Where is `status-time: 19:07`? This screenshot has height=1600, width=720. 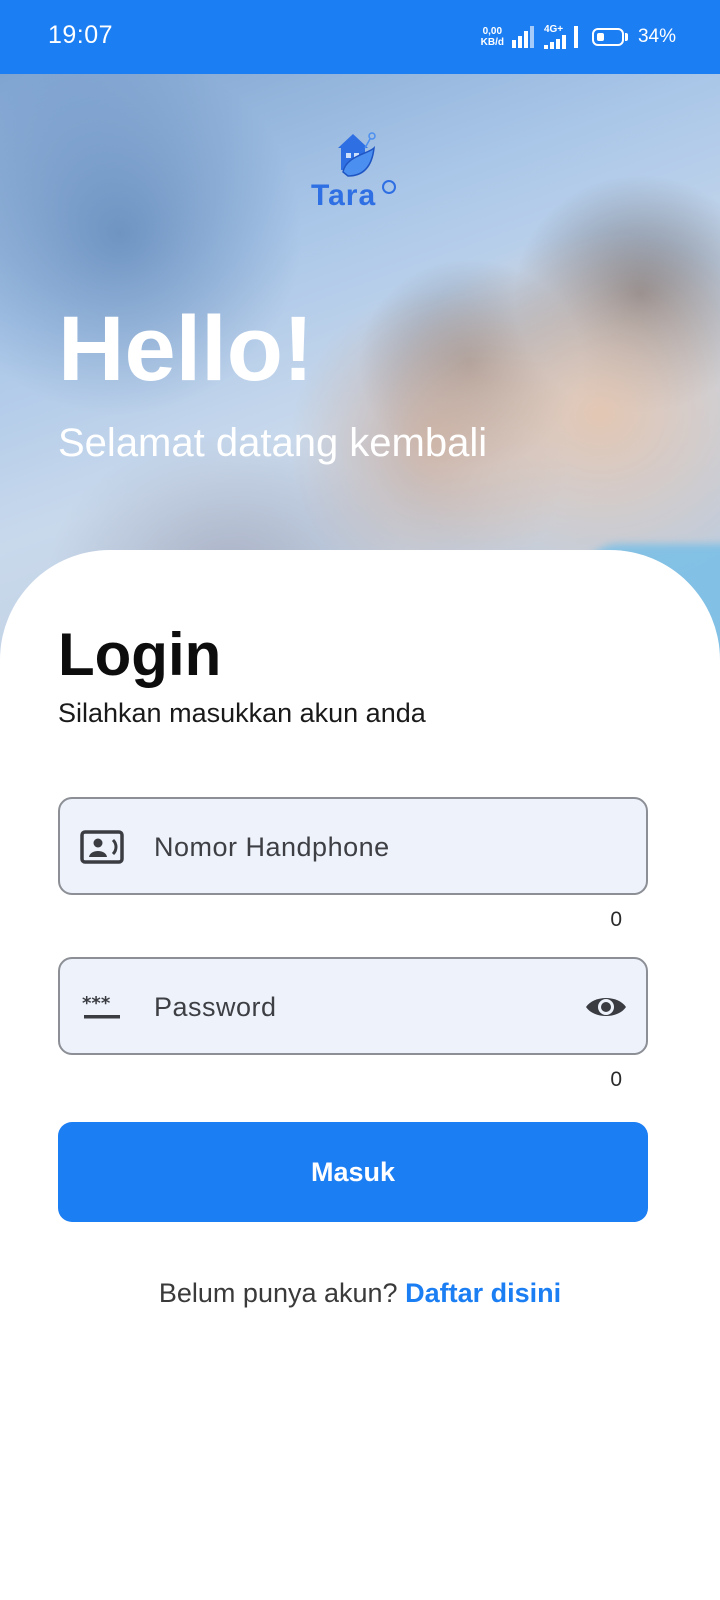 status-time: 19:07 is located at coordinates (81, 35).